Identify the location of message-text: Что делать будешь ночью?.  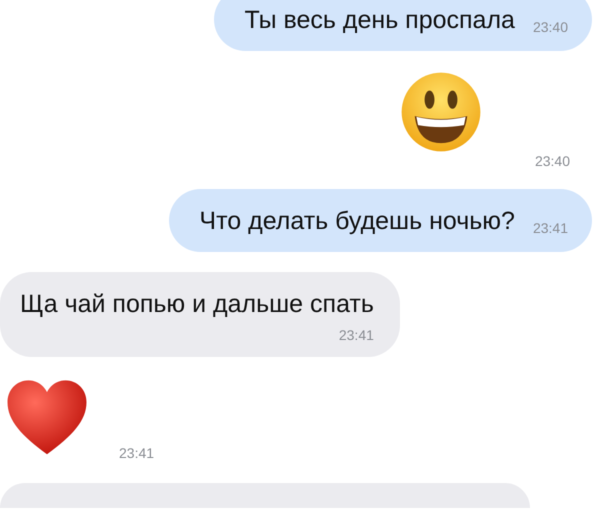
(357, 221).